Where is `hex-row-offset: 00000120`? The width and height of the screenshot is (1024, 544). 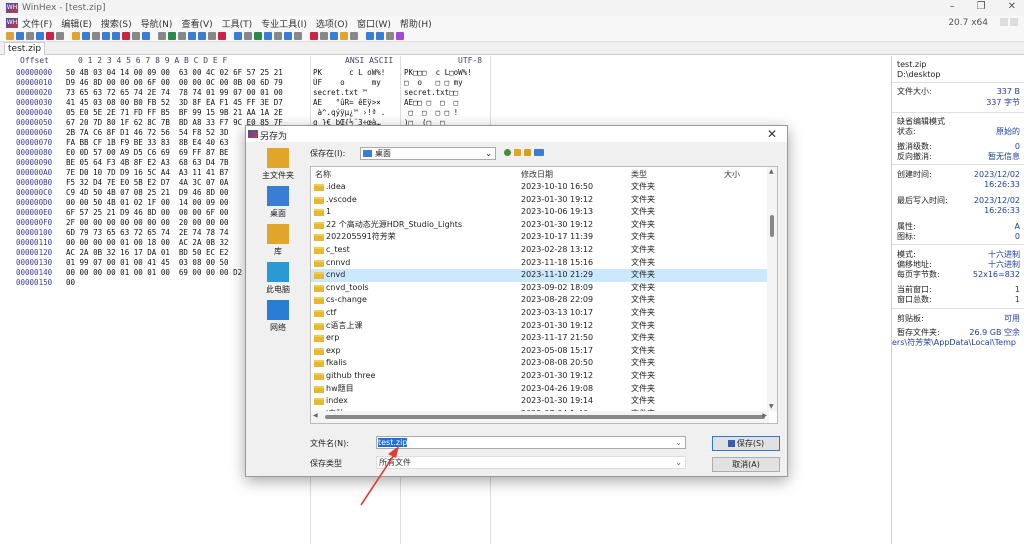 hex-row-offset: 00000120 is located at coordinates (34, 253).